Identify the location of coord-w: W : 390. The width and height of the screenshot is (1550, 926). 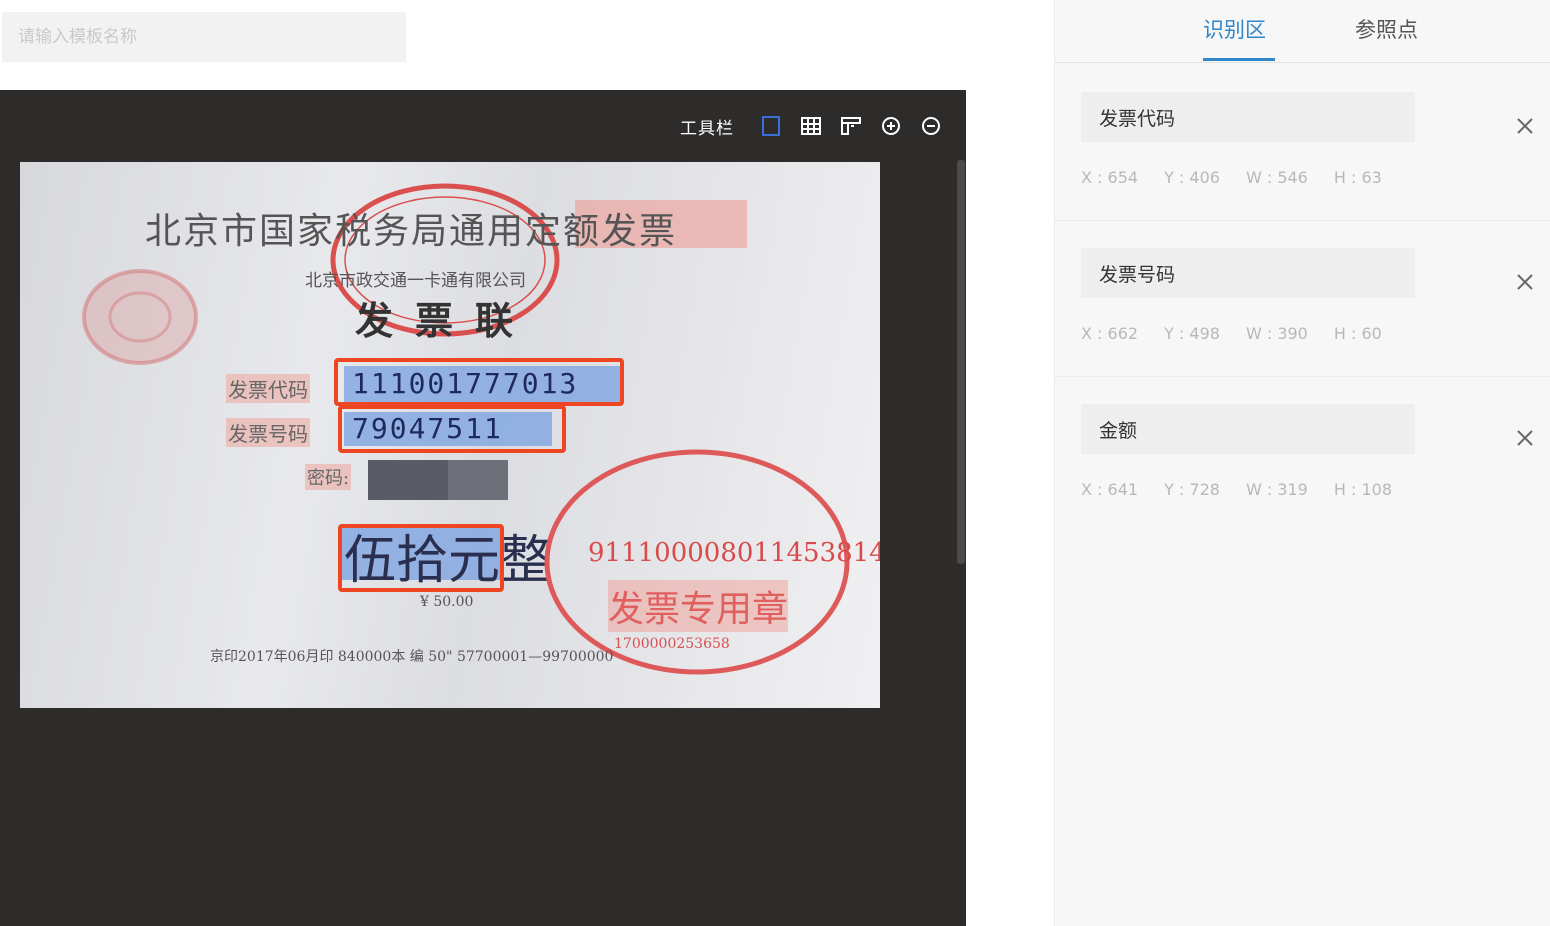
(1276, 333).